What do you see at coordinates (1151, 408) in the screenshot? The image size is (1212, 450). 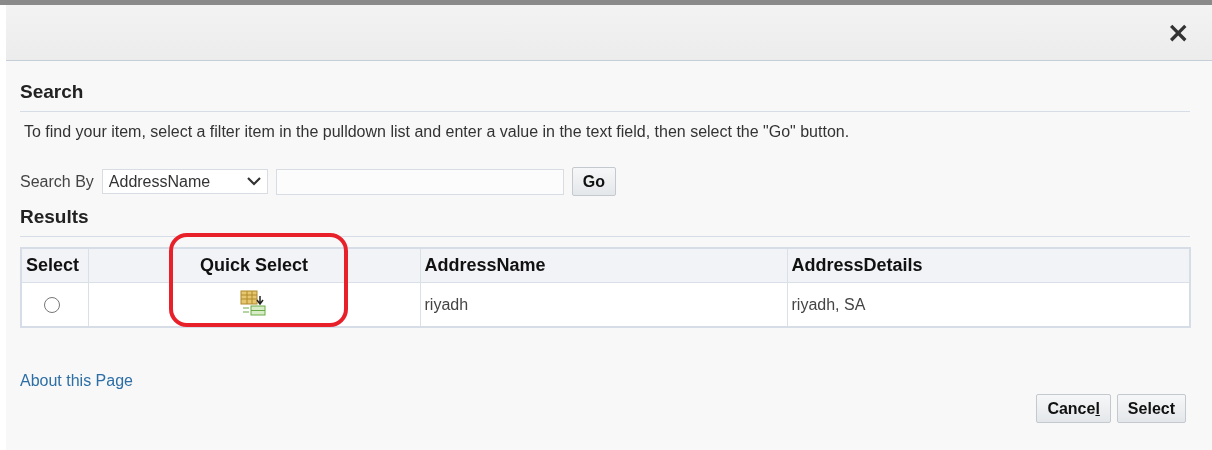 I see `select-button: Select` at bounding box center [1151, 408].